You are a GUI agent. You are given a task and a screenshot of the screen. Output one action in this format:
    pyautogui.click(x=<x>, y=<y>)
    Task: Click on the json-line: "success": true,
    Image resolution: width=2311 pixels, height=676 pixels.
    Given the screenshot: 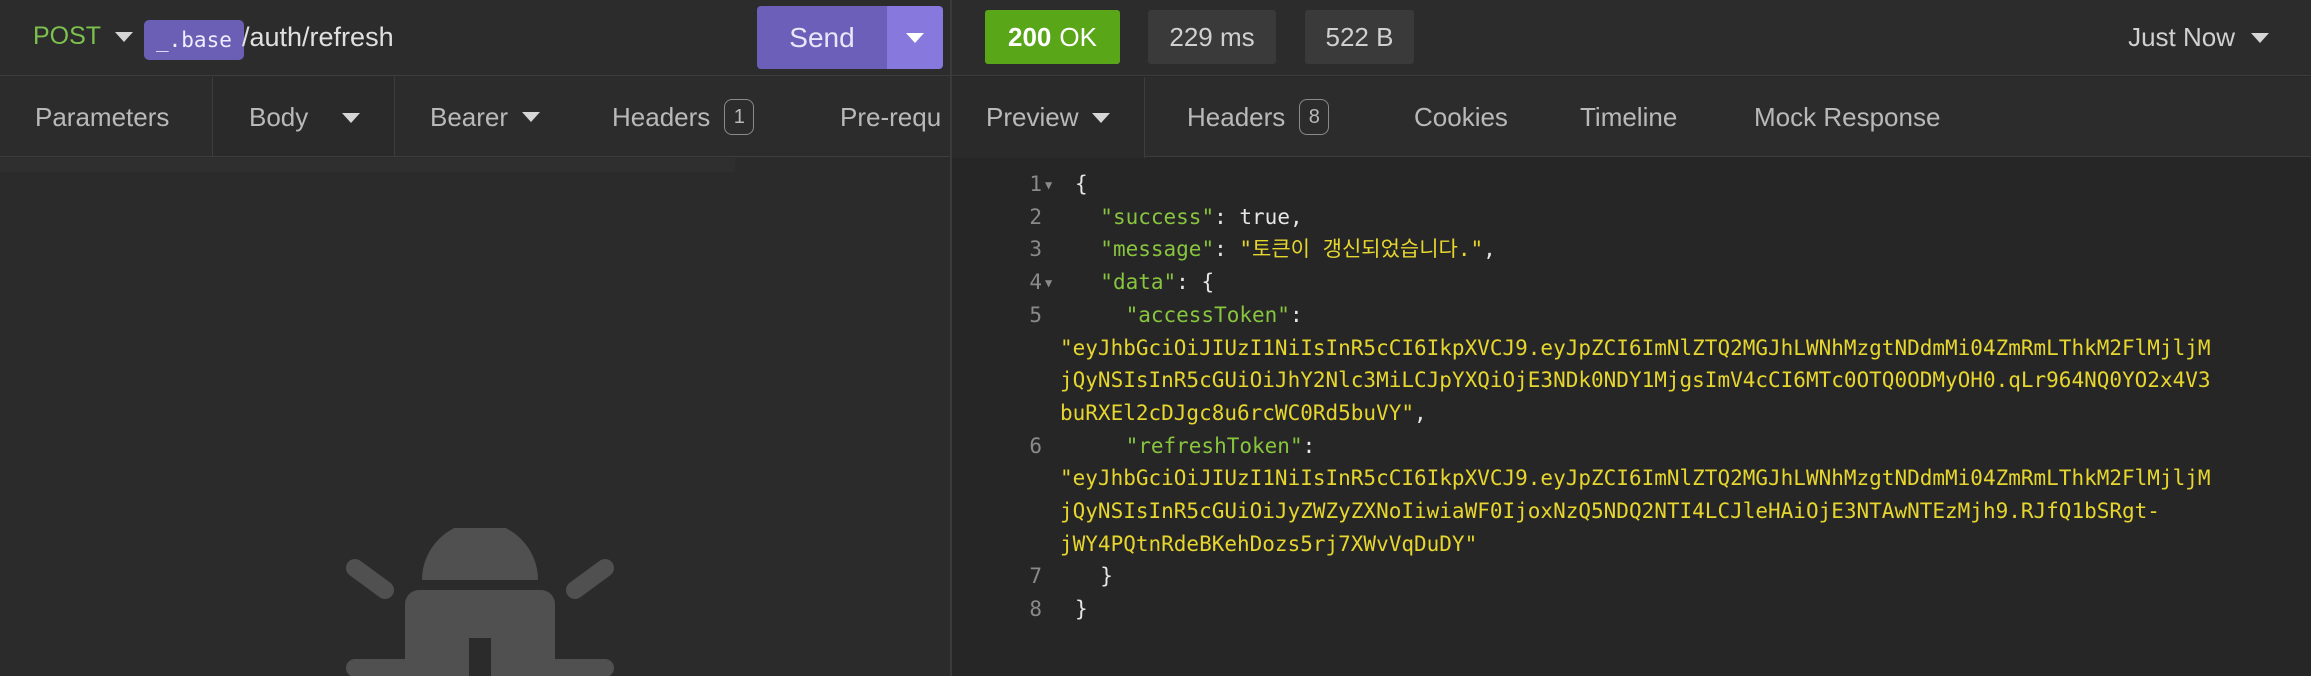 What is the action you would take?
    pyautogui.click(x=1201, y=216)
    